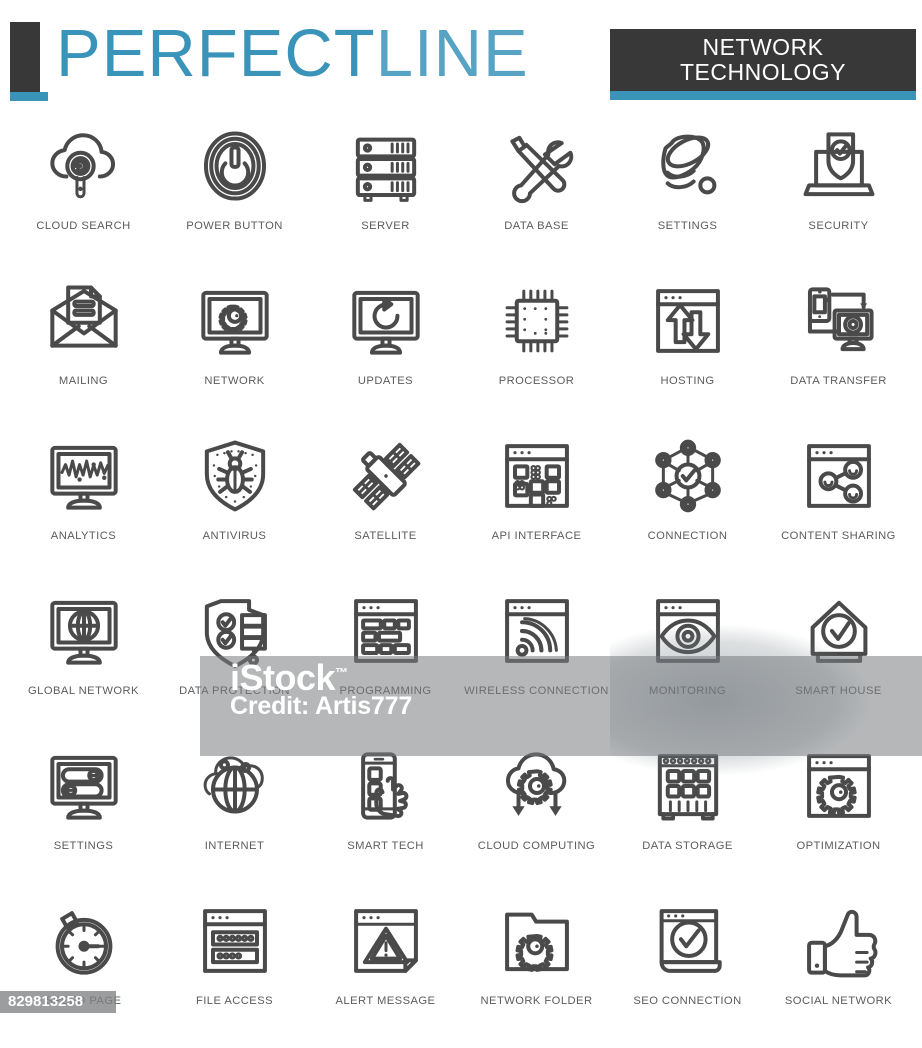 The width and height of the screenshot is (922, 1048). I want to click on server-icon, so click(386, 166).